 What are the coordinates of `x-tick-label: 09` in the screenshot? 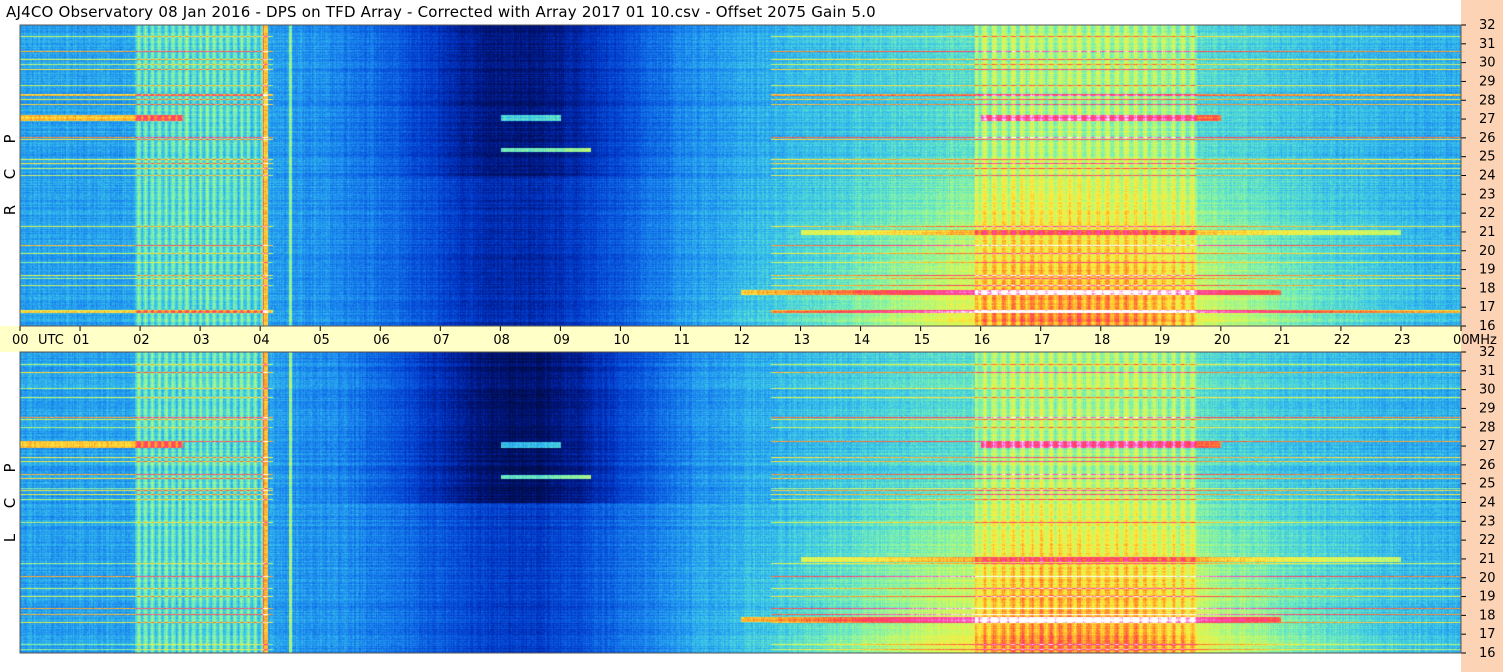 It's located at (561, 340).